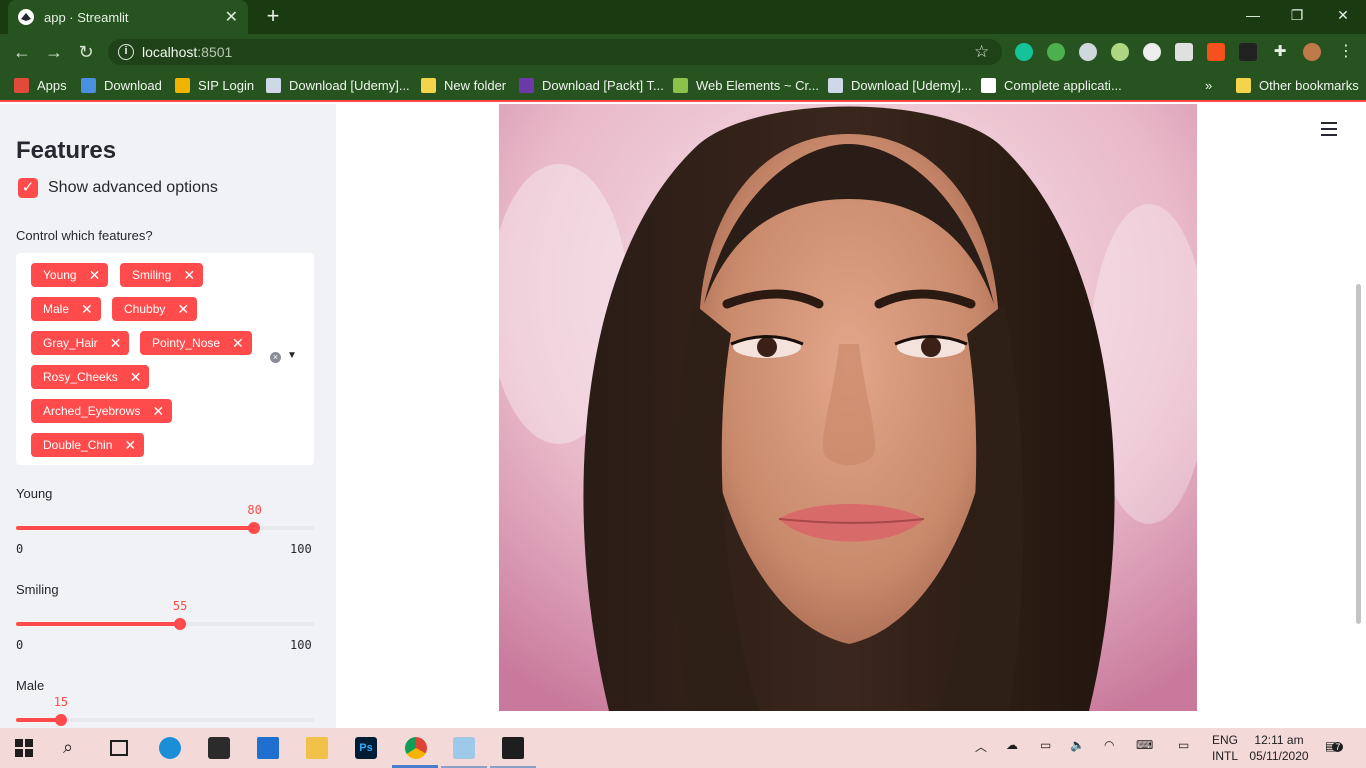 Image resolution: width=1366 pixels, height=768 pixels. Describe the element at coordinates (86, 17) in the screenshot. I see `tab-title: app · Streamlit` at that location.